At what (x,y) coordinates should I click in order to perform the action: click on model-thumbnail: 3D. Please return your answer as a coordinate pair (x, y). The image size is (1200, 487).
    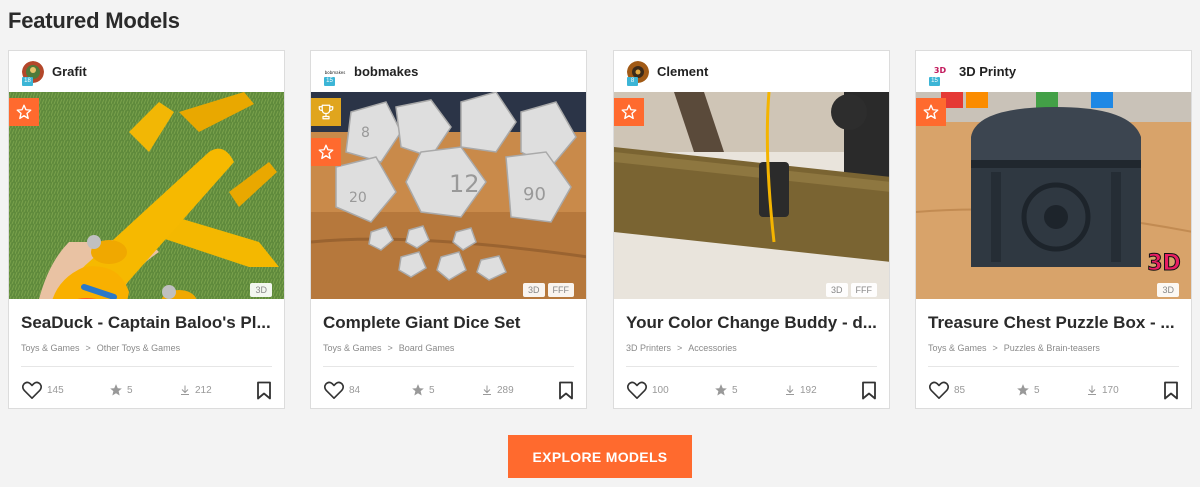
    Looking at the image, I should click on (146, 195).